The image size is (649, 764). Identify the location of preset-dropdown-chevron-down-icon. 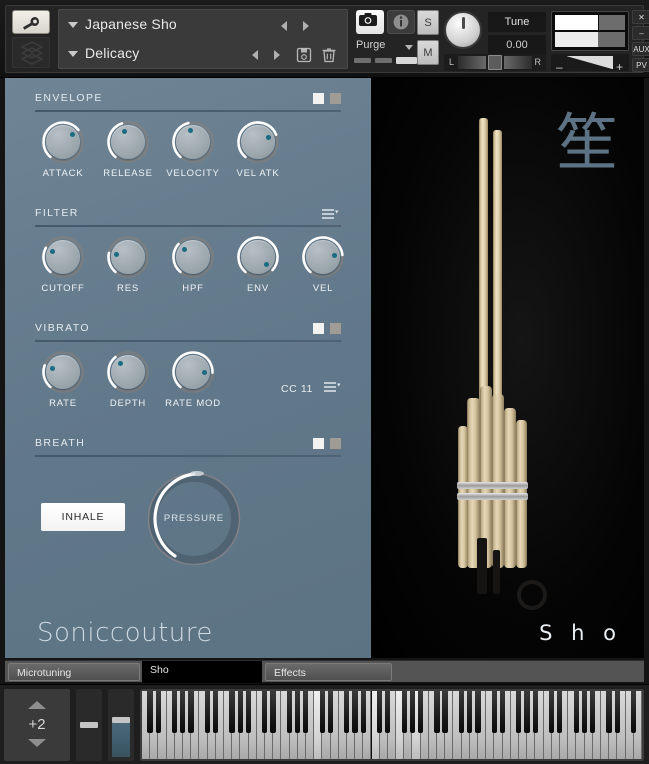
(73, 54).